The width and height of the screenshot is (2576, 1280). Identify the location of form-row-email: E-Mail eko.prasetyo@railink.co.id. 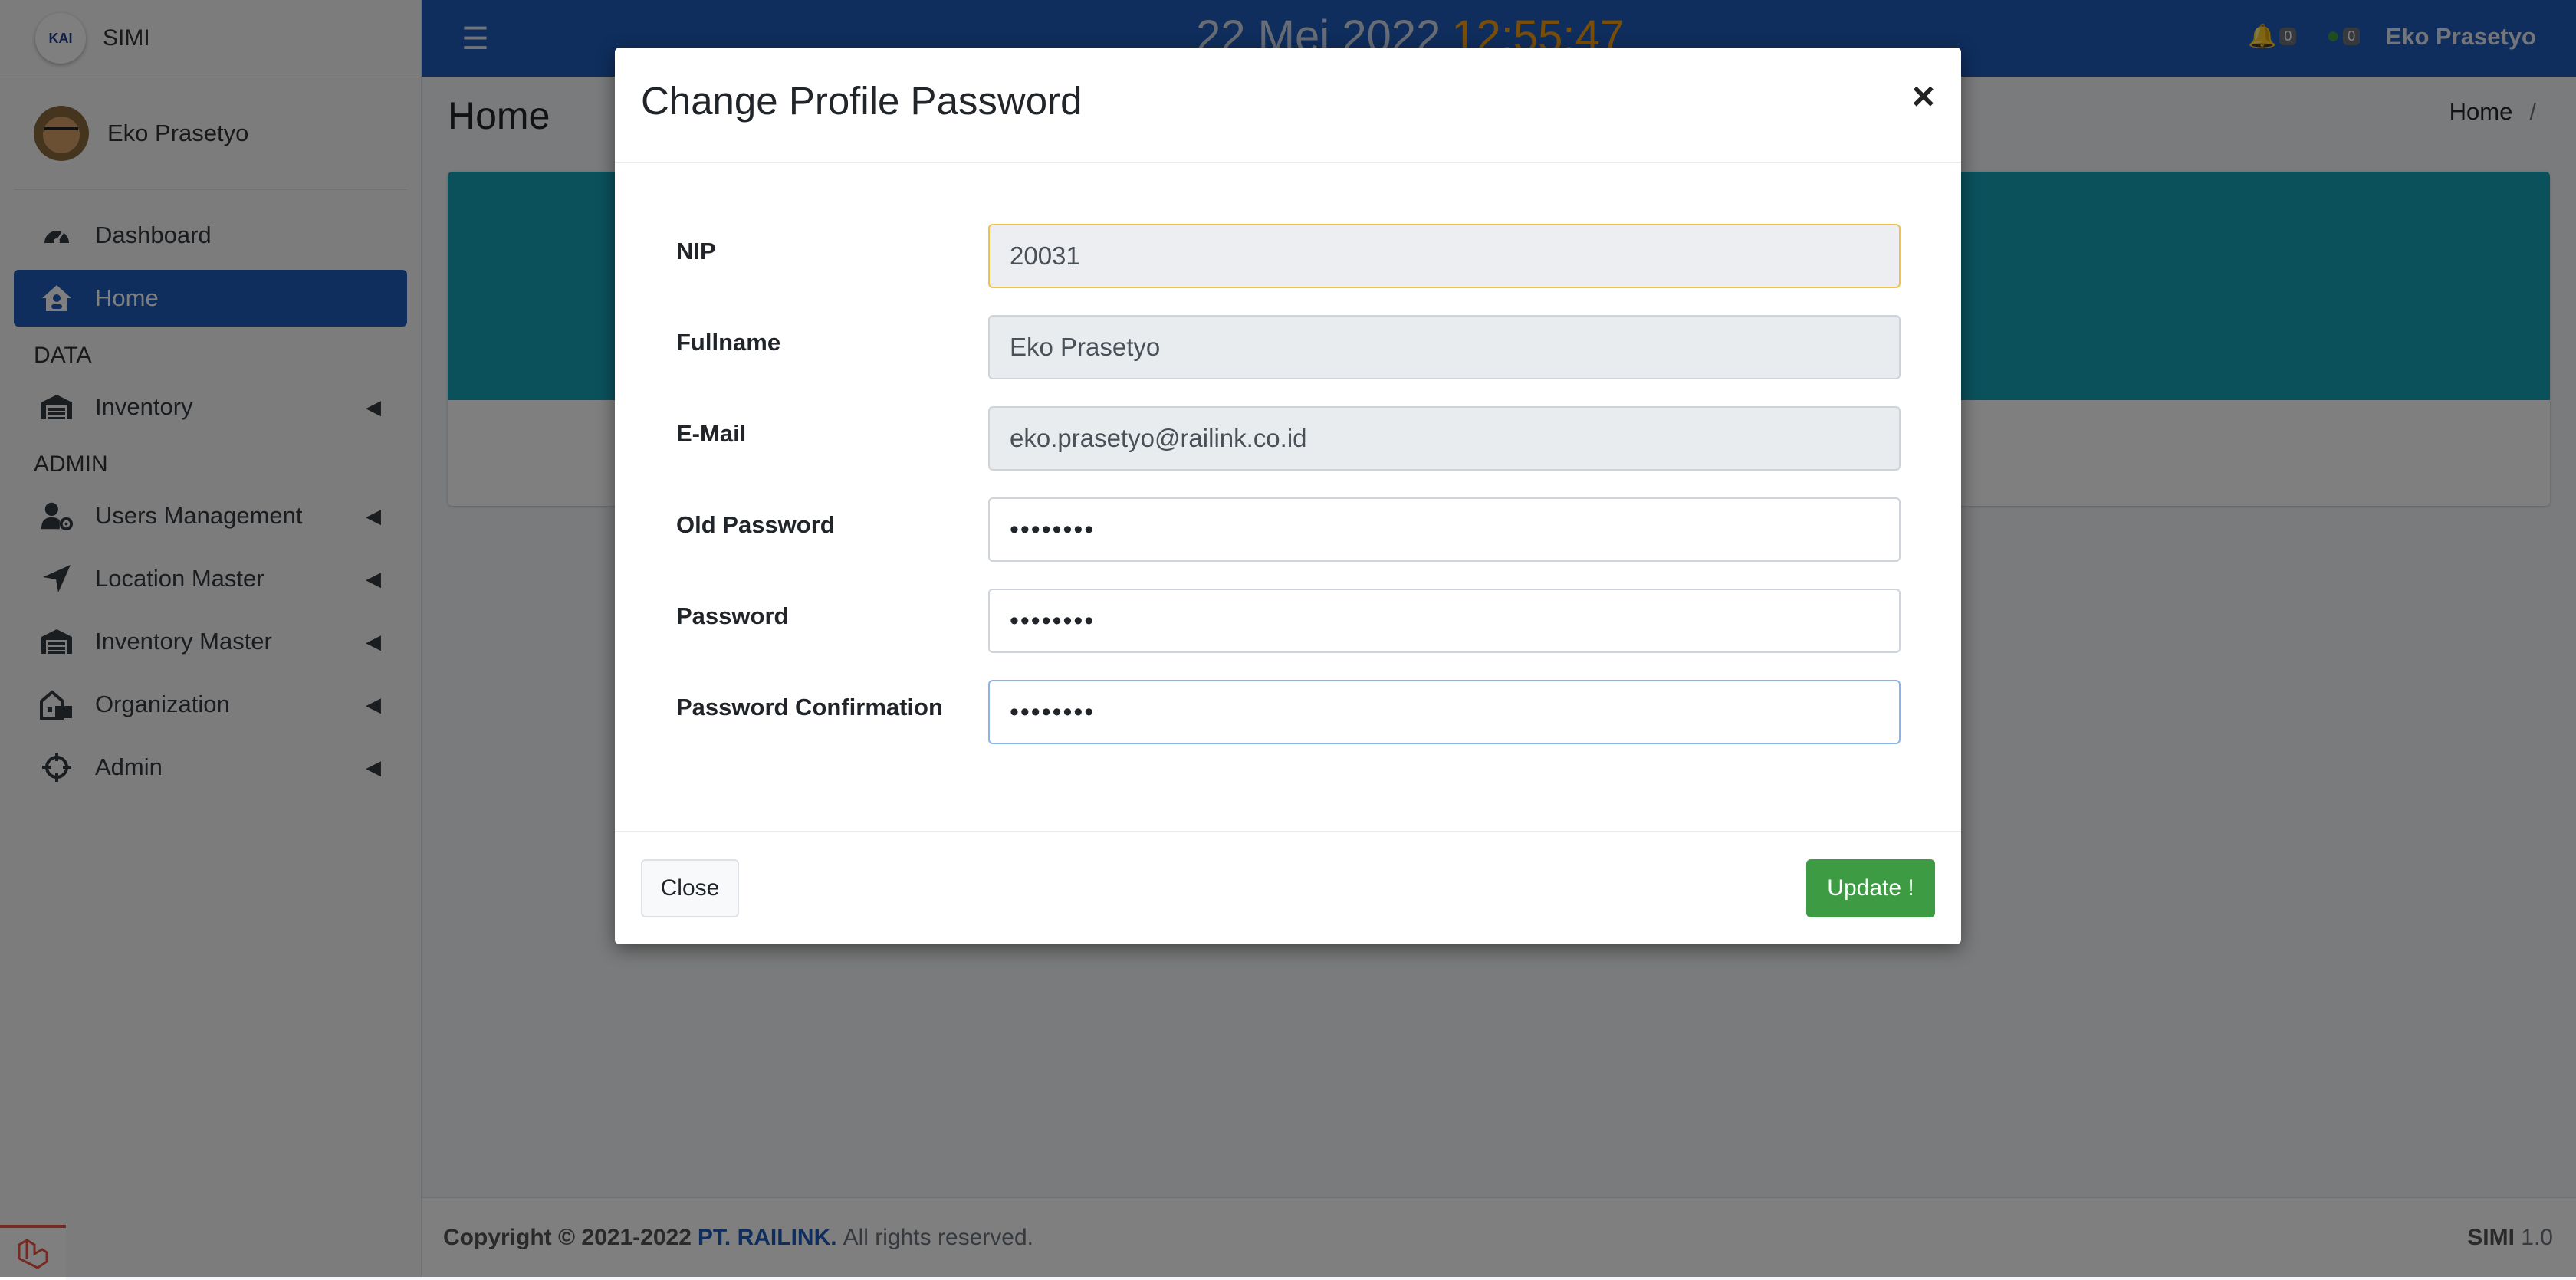
(1288, 438).